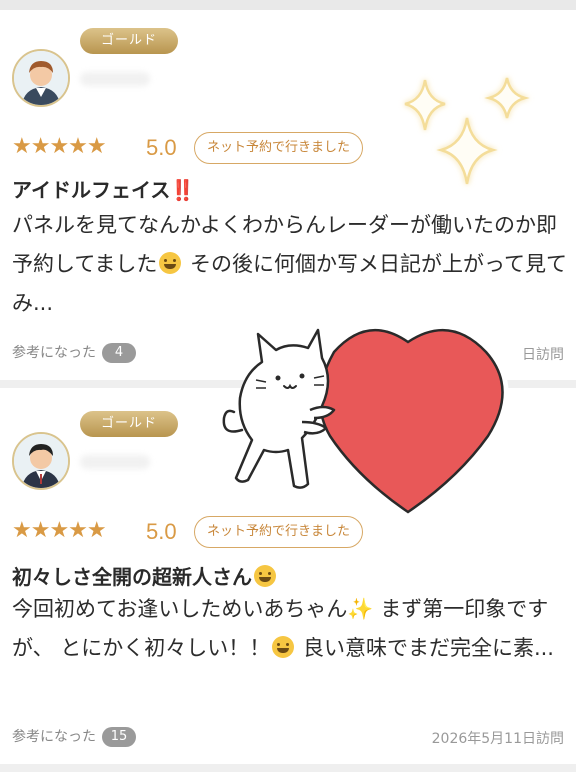 The height and width of the screenshot is (772, 576). What do you see at coordinates (497, 739) in the screenshot?
I see `visit-date: 2026年5月11日訪問` at bounding box center [497, 739].